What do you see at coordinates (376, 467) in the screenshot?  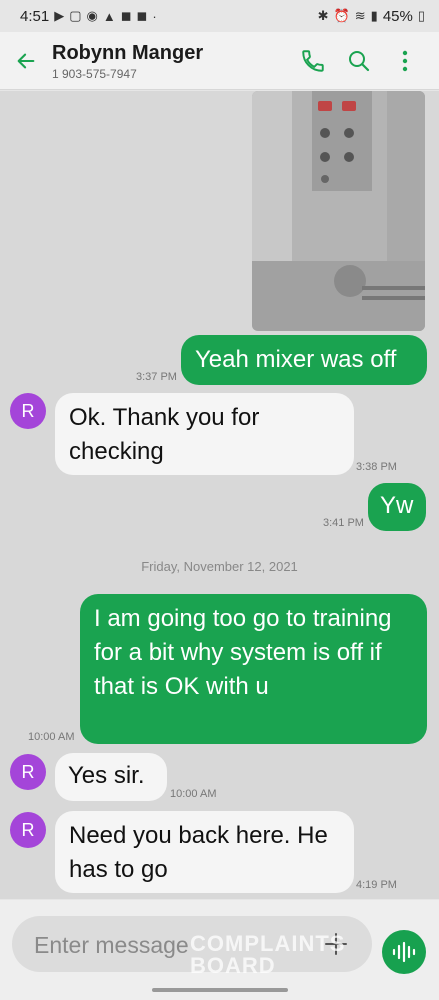 I see `message-timestamp: 3:38 PM` at bounding box center [376, 467].